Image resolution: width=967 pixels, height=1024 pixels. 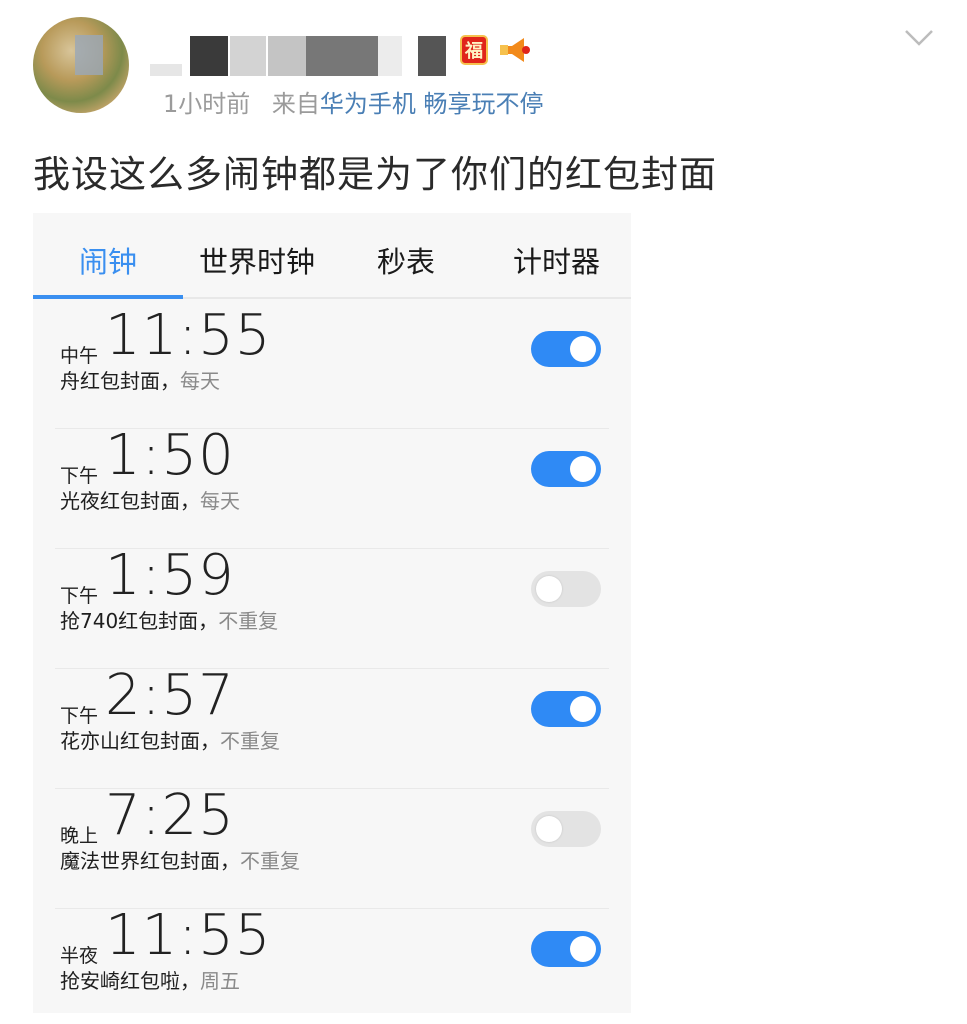 What do you see at coordinates (79, 836) in the screenshot?
I see `alarm-period: 晚上` at bounding box center [79, 836].